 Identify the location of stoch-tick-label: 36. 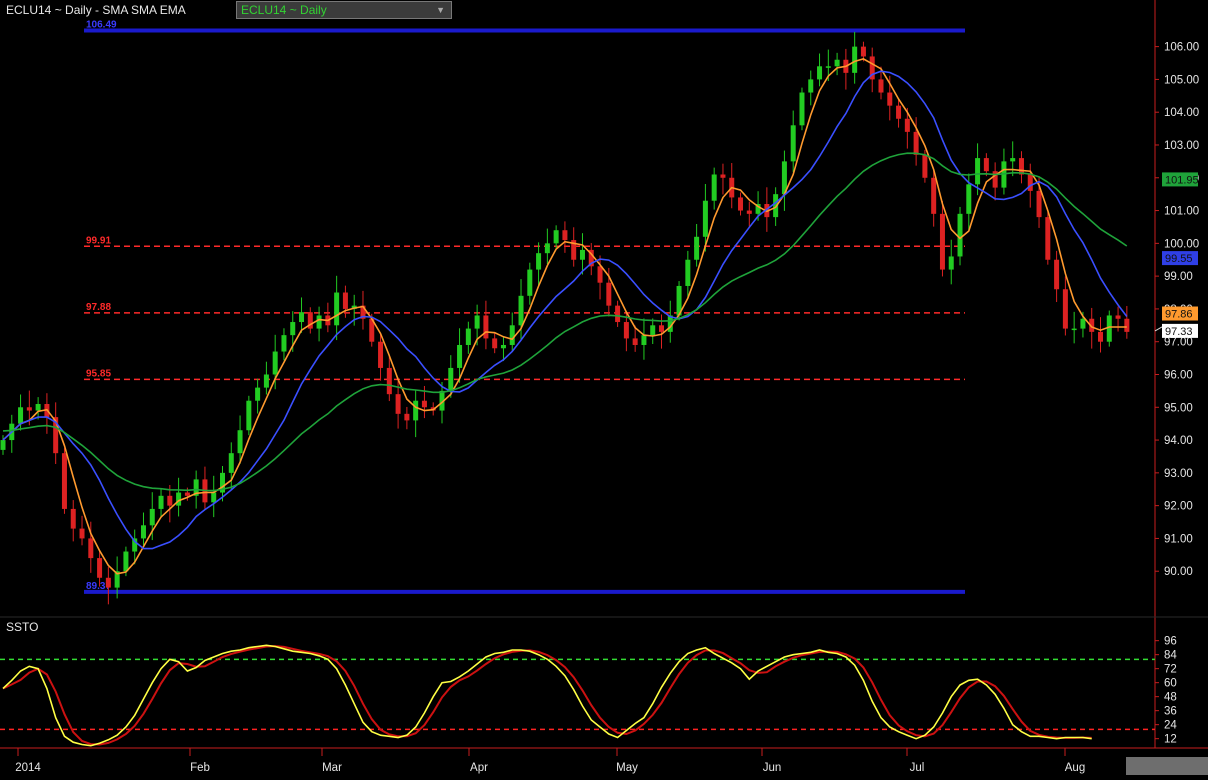
(1170, 712).